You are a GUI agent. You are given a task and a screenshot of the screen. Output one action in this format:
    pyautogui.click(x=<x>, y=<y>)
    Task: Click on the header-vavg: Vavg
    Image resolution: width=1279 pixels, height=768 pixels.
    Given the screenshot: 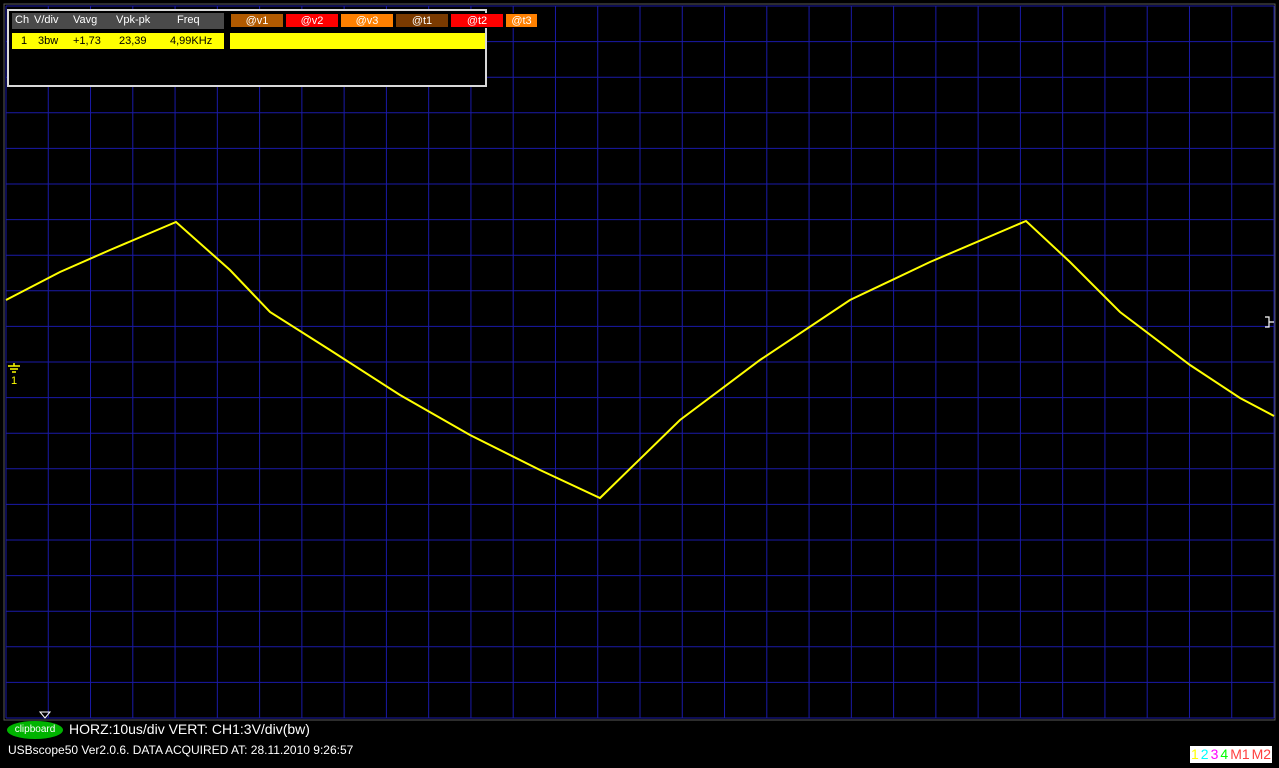 What is the action you would take?
    pyautogui.click(x=85, y=20)
    